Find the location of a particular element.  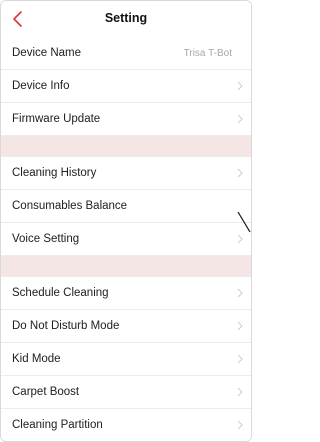

setting-row-carpet-boost: Carpet Boost is located at coordinates (126, 392).